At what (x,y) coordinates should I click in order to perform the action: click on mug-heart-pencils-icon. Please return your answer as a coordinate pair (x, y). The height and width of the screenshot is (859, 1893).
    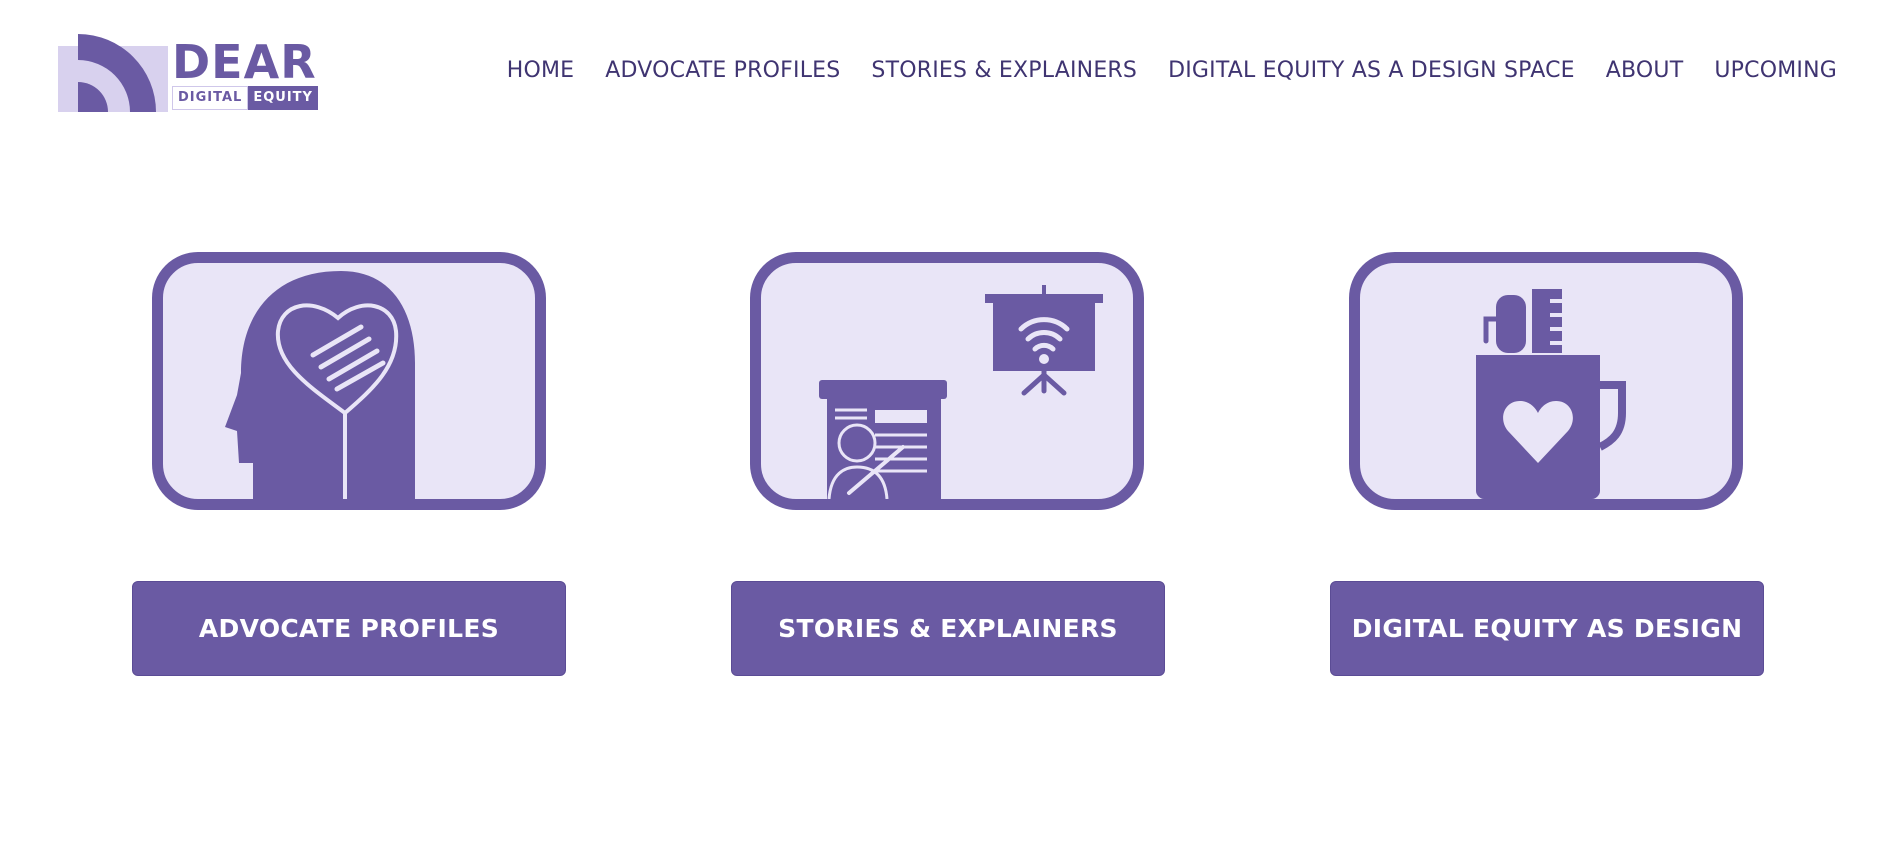
    Looking at the image, I should click on (1546, 381).